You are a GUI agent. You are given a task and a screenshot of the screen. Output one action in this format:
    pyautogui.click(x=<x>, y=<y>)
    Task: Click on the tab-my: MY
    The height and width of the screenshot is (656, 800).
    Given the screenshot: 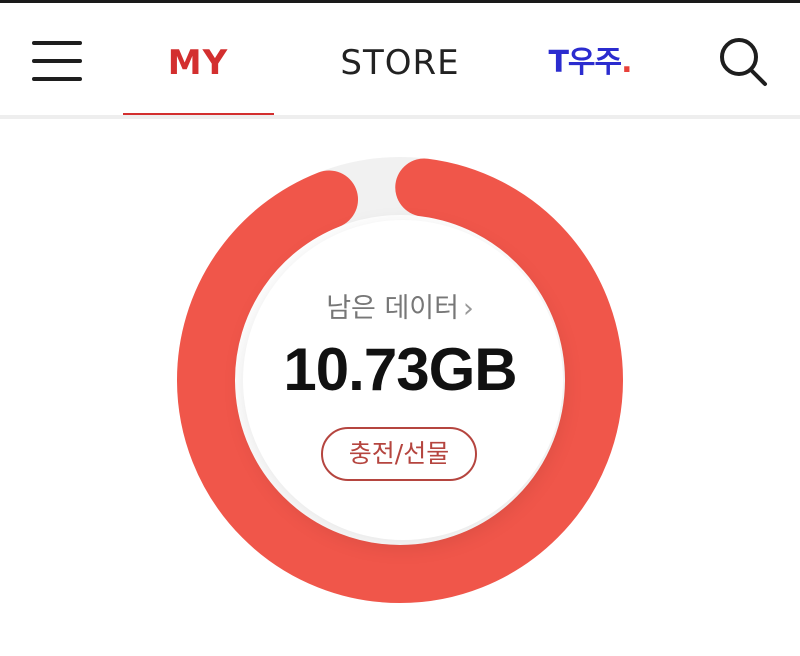 What is the action you would take?
    pyautogui.click(x=198, y=63)
    